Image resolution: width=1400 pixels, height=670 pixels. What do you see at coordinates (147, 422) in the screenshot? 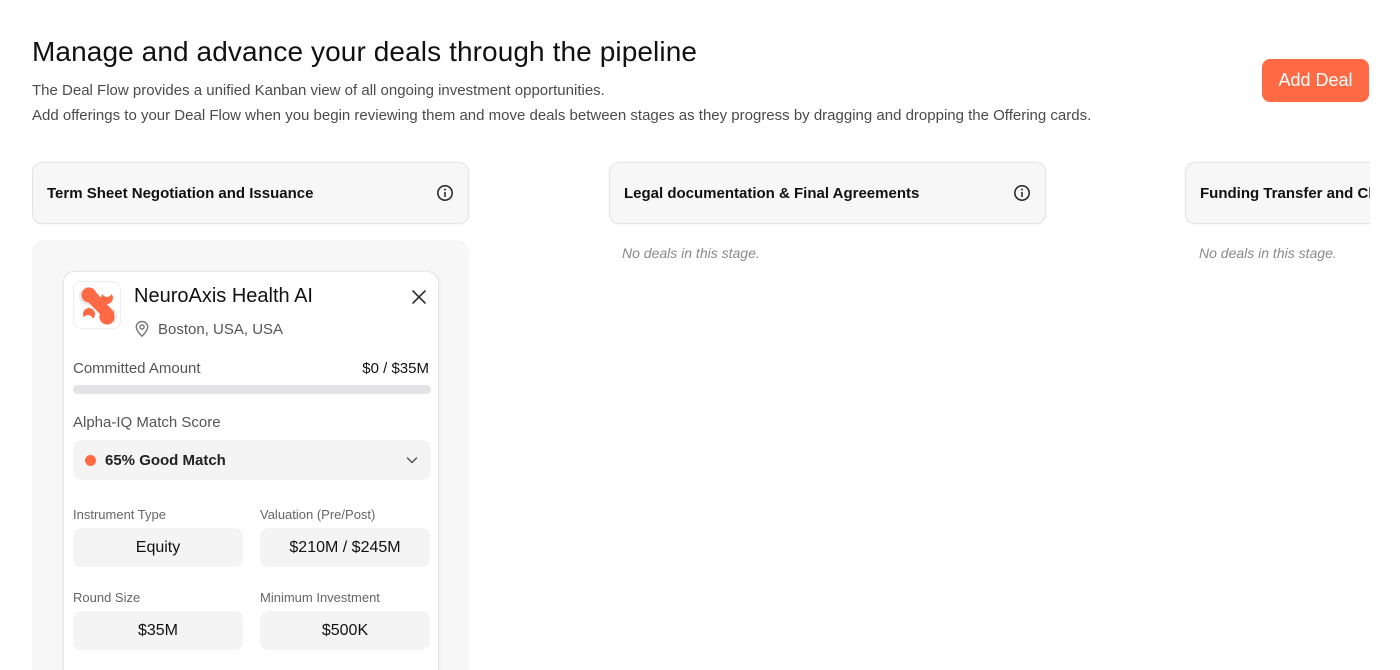
I see `match-score-label: Alpha-IQ Match Score` at bounding box center [147, 422].